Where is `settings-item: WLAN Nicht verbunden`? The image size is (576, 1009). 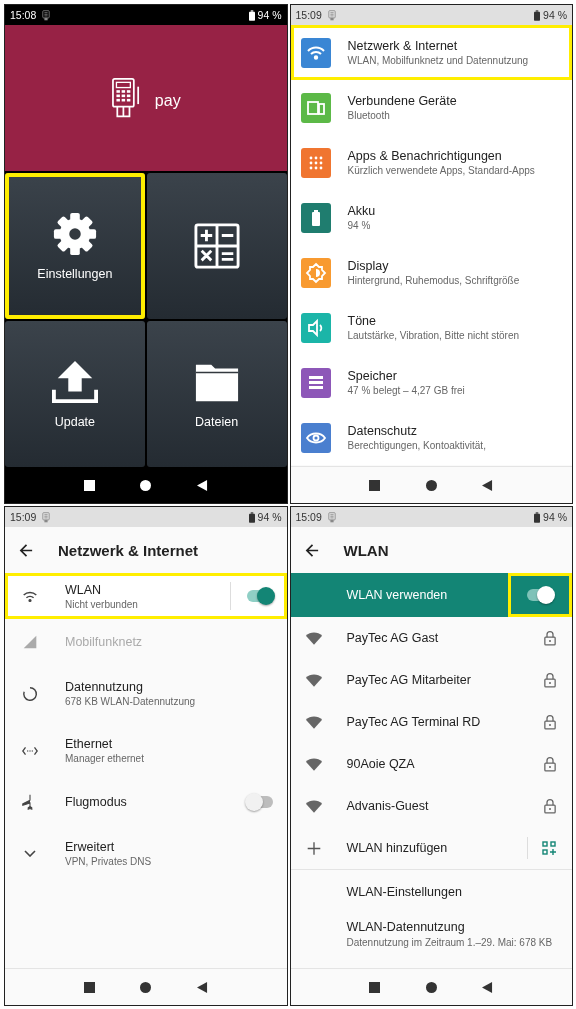
settings-item: WLAN Nicht verbunden is located at coordinates (146, 596).